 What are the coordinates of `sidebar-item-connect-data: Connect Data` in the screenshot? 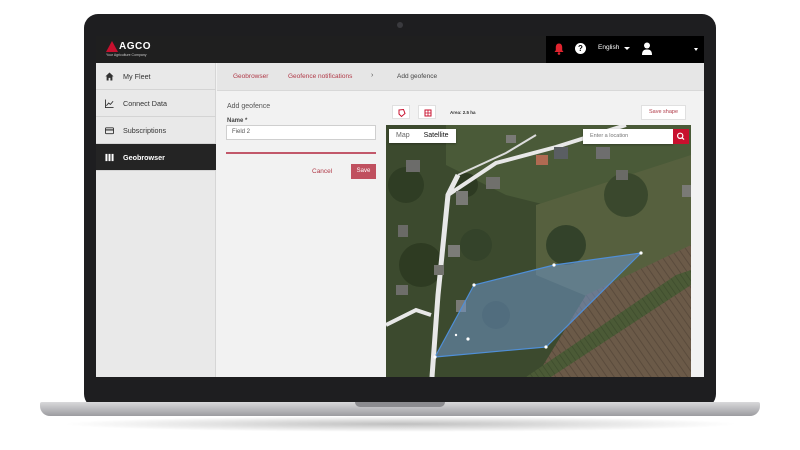 It's located at (156, 103).